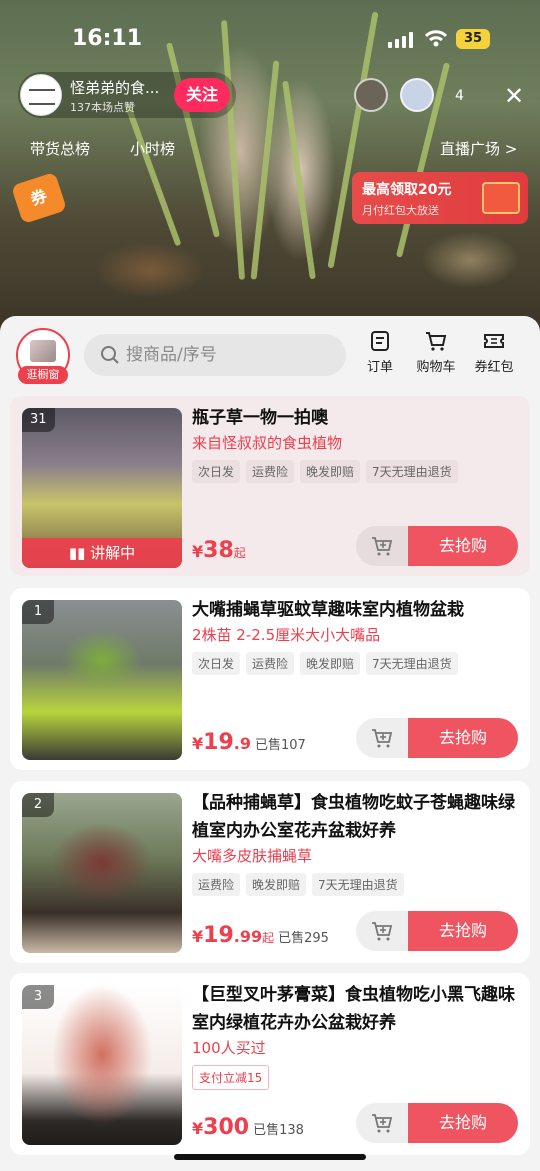  What do you see at coordinates (260, 418) in the screenshot?
I see `product-title: 瓶子草一物一拍噢` at bounding box center [260, 418].